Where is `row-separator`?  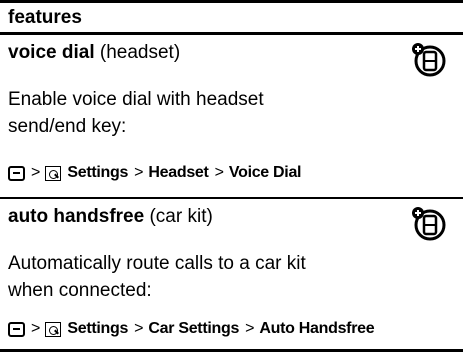 row-separator is located at coordinates (231, 198).